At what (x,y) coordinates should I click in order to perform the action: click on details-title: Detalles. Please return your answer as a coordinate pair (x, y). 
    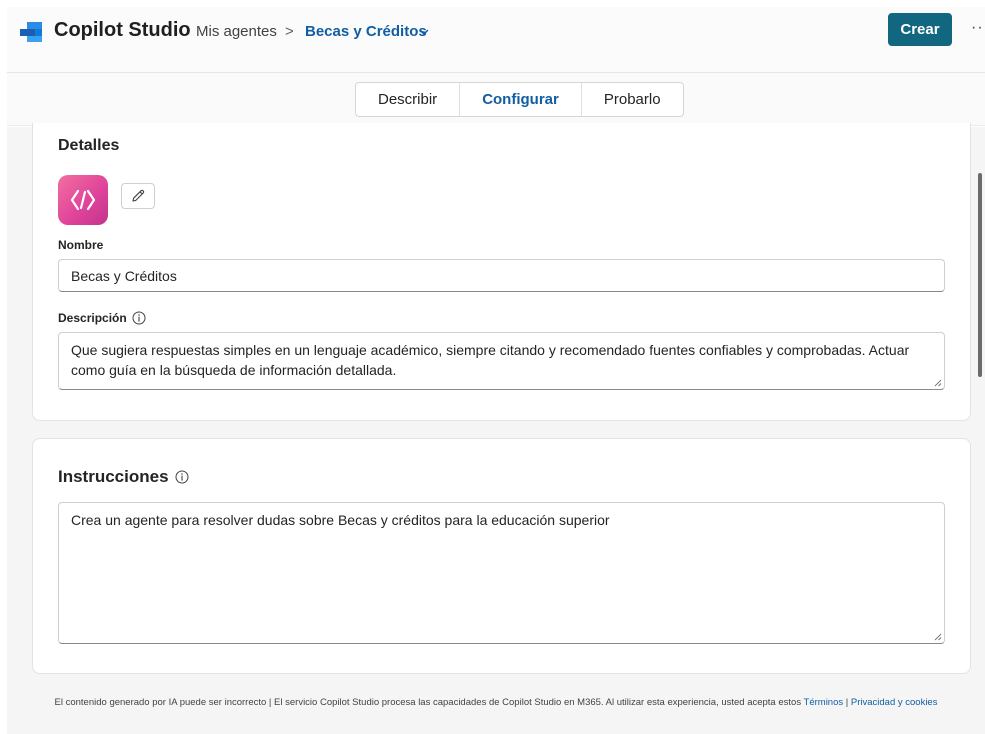
    Looking at the image, I should click on (89, 145).